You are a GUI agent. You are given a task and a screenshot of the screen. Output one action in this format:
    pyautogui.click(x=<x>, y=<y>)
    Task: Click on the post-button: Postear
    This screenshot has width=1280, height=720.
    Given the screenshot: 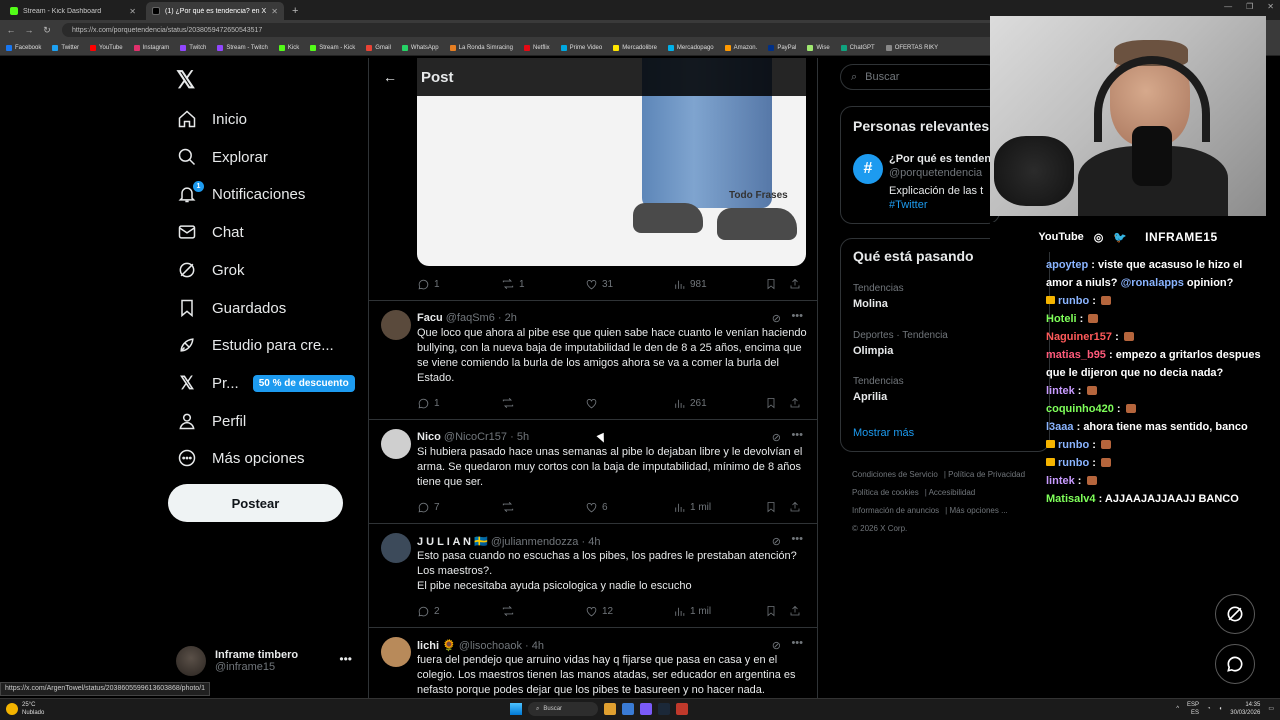 What is the action you would take?
    pyautogui.click(x=255, y=503)
    